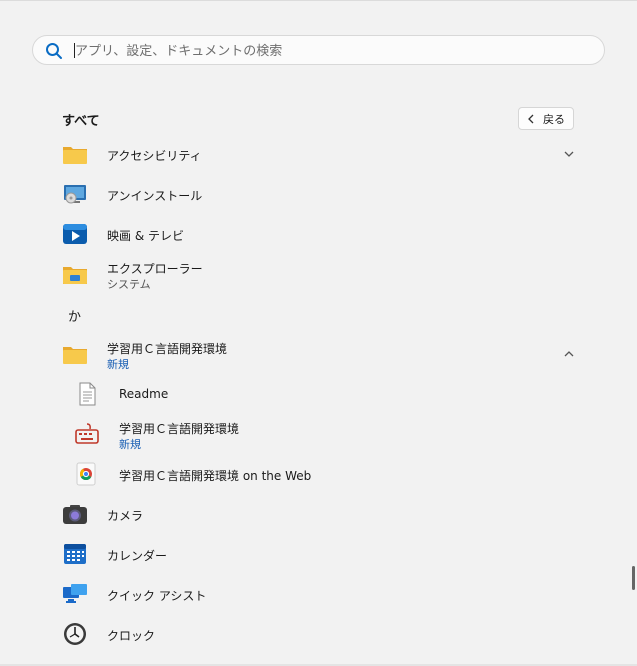 This screenshot has width=637, height=666. I want to click on item-label: アクセシビリティ, so click(154, 156).